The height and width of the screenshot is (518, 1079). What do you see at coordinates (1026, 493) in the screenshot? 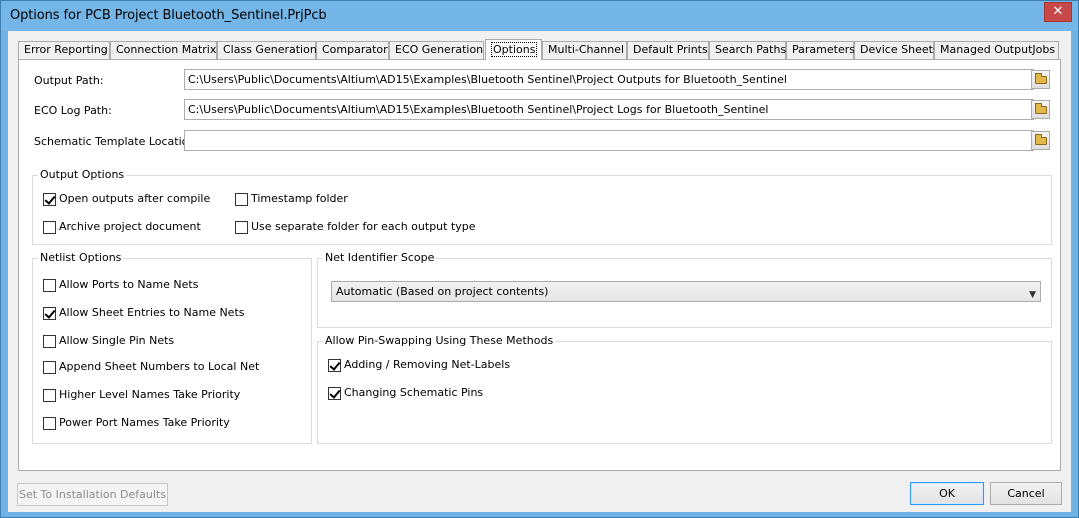
I see `cancel-button: Cancel` at bounding box center [1026, 493].